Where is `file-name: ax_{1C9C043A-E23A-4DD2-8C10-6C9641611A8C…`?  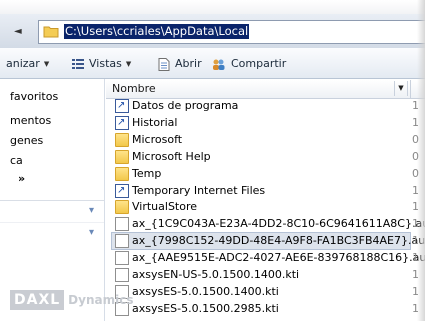
file-name: ax_{1C9C043A-E23A-4DD2-8C10-6C9641611A8C… is located at coordinates (278, 223).